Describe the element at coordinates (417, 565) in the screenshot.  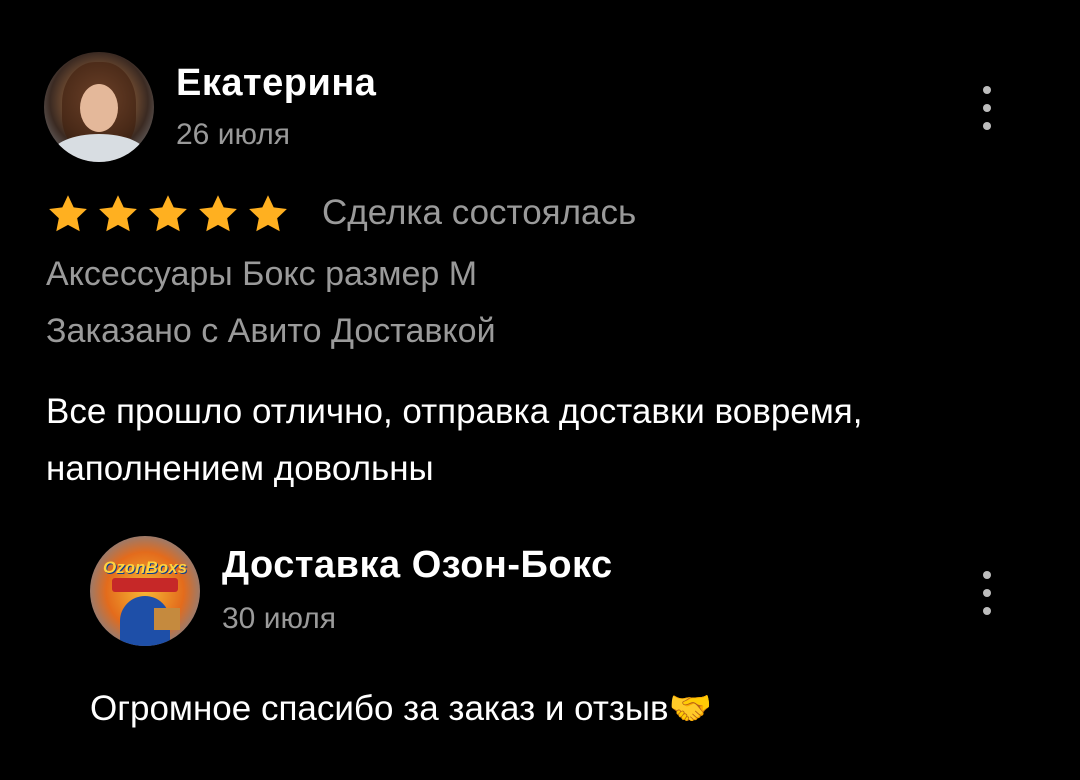
I see `reply-author-name: Доставка Озон-Бокс` at that location.